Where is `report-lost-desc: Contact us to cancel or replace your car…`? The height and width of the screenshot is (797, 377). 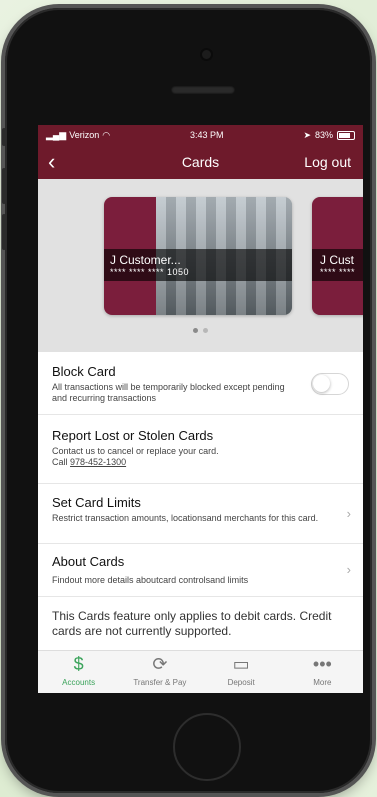
report-lost-desc: Contact us to cancel or replace your car… is located at coordinates (135, 451).